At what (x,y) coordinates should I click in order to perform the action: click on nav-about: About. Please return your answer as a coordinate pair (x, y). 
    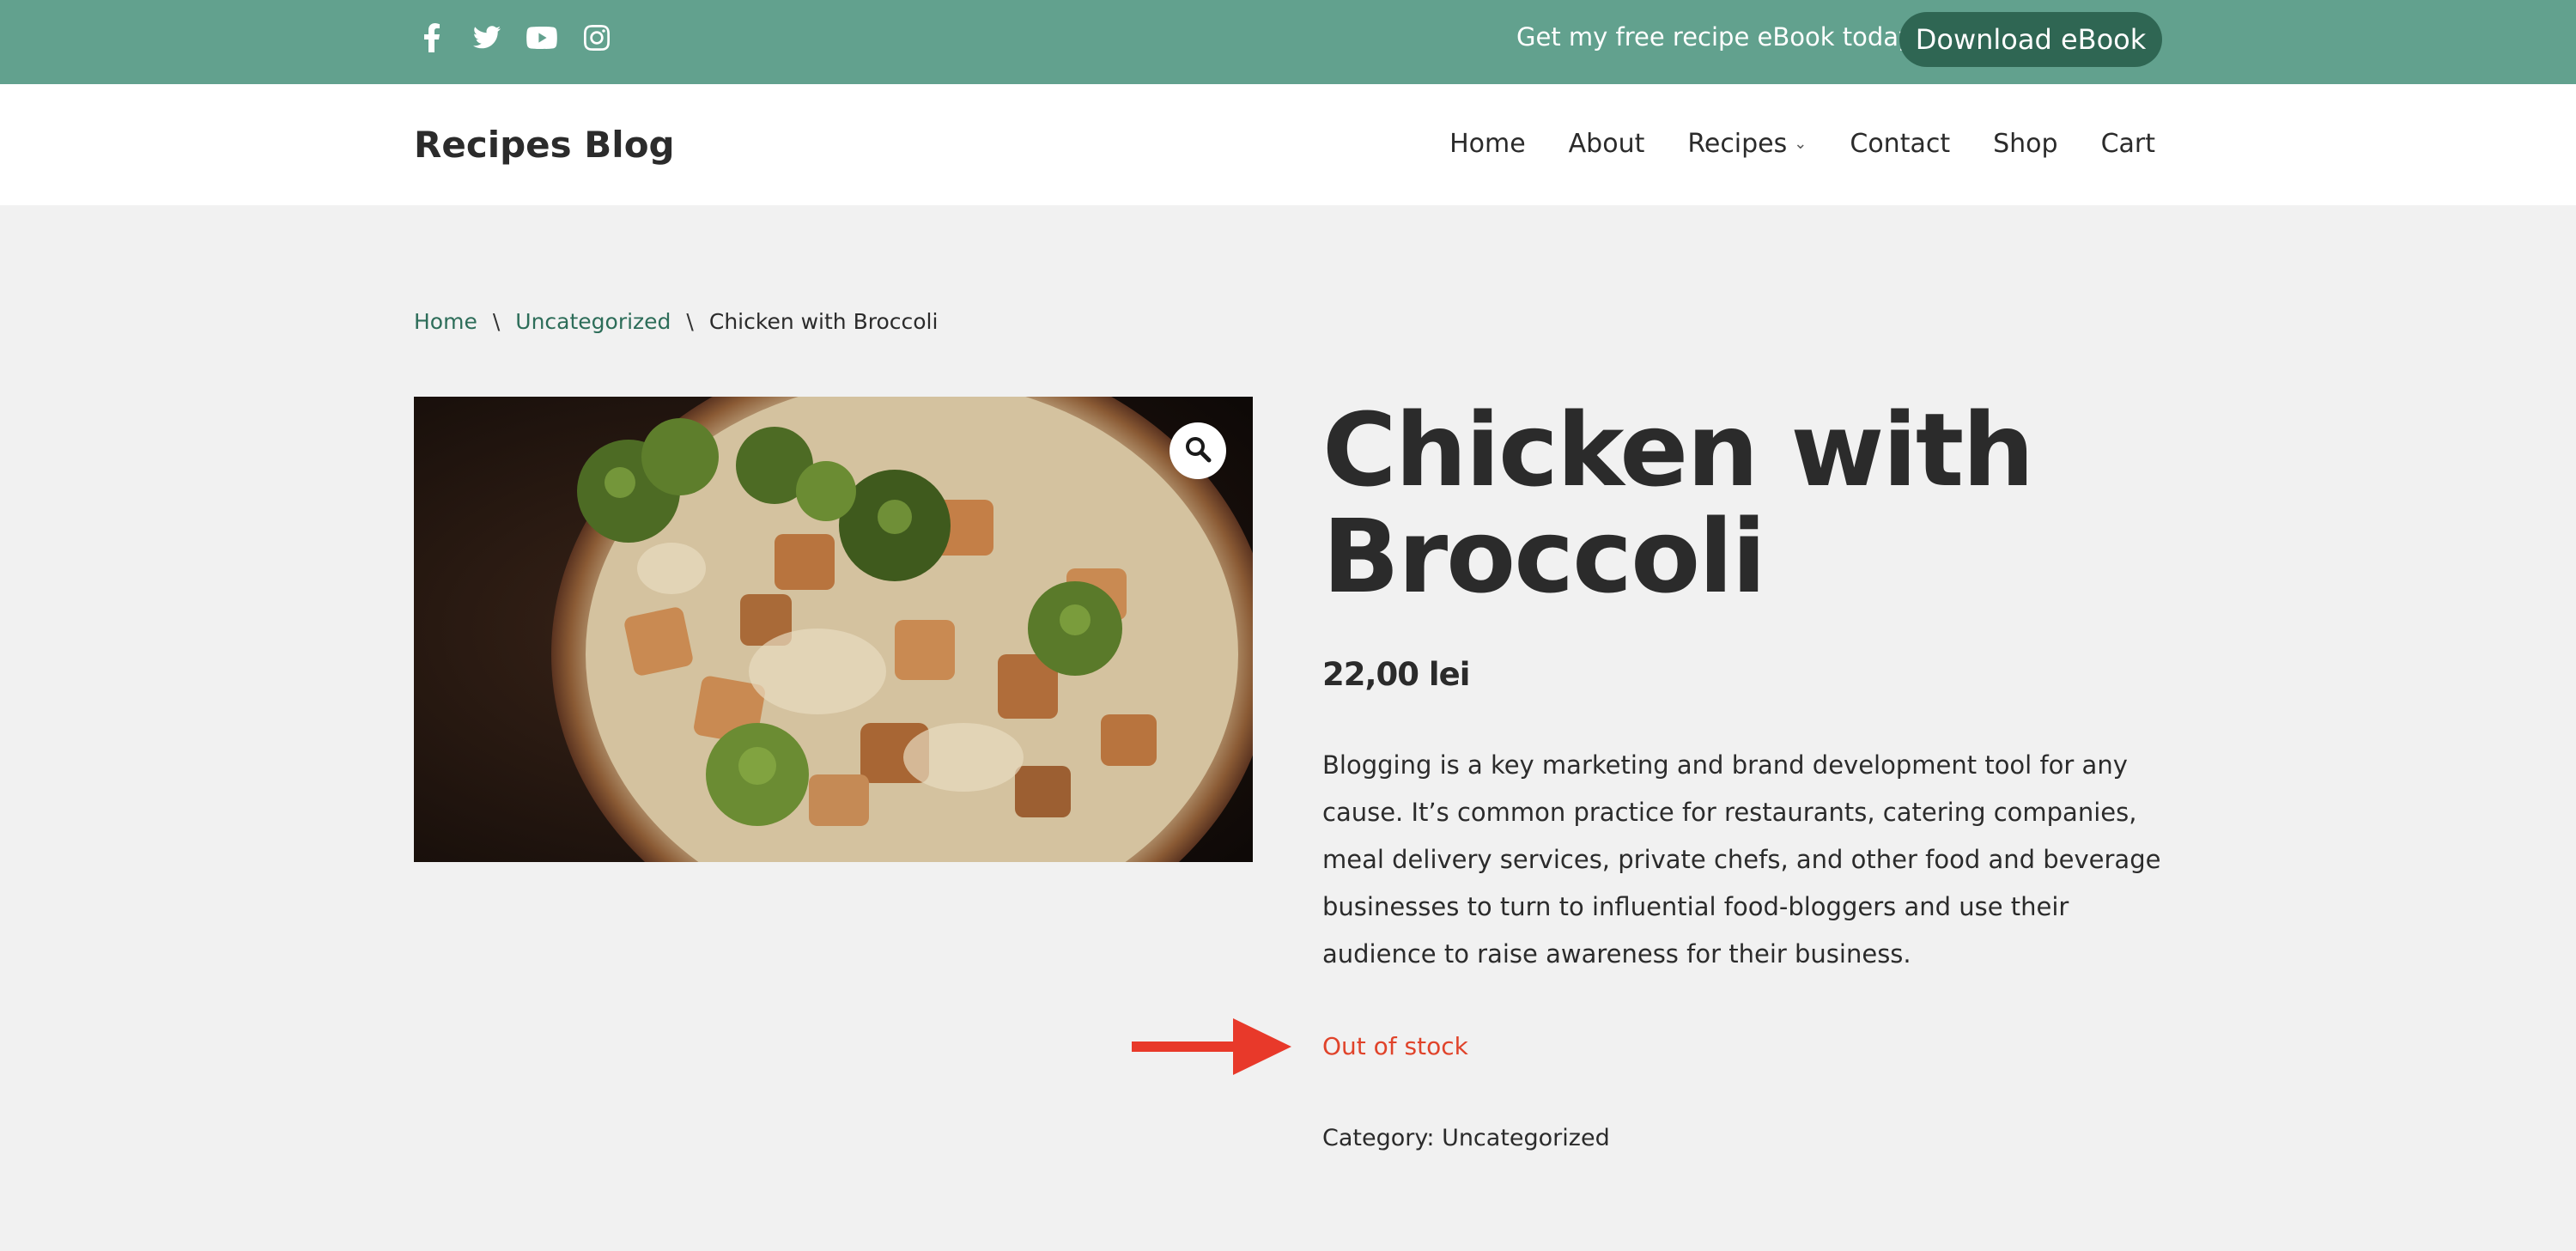
    Looking at the image, I should click on (1607, 144).